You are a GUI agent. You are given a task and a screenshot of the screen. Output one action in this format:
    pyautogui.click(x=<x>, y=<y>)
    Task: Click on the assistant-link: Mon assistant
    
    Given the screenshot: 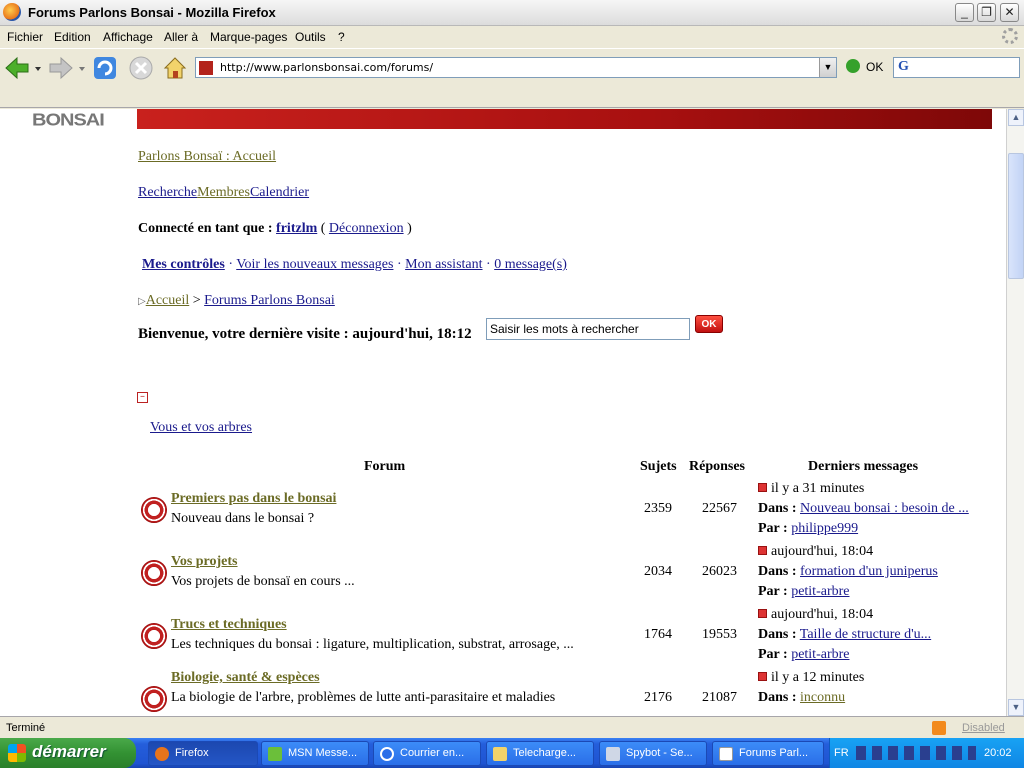 What is the action you would take?
    pyautogui.click(x=443, y=264)
    